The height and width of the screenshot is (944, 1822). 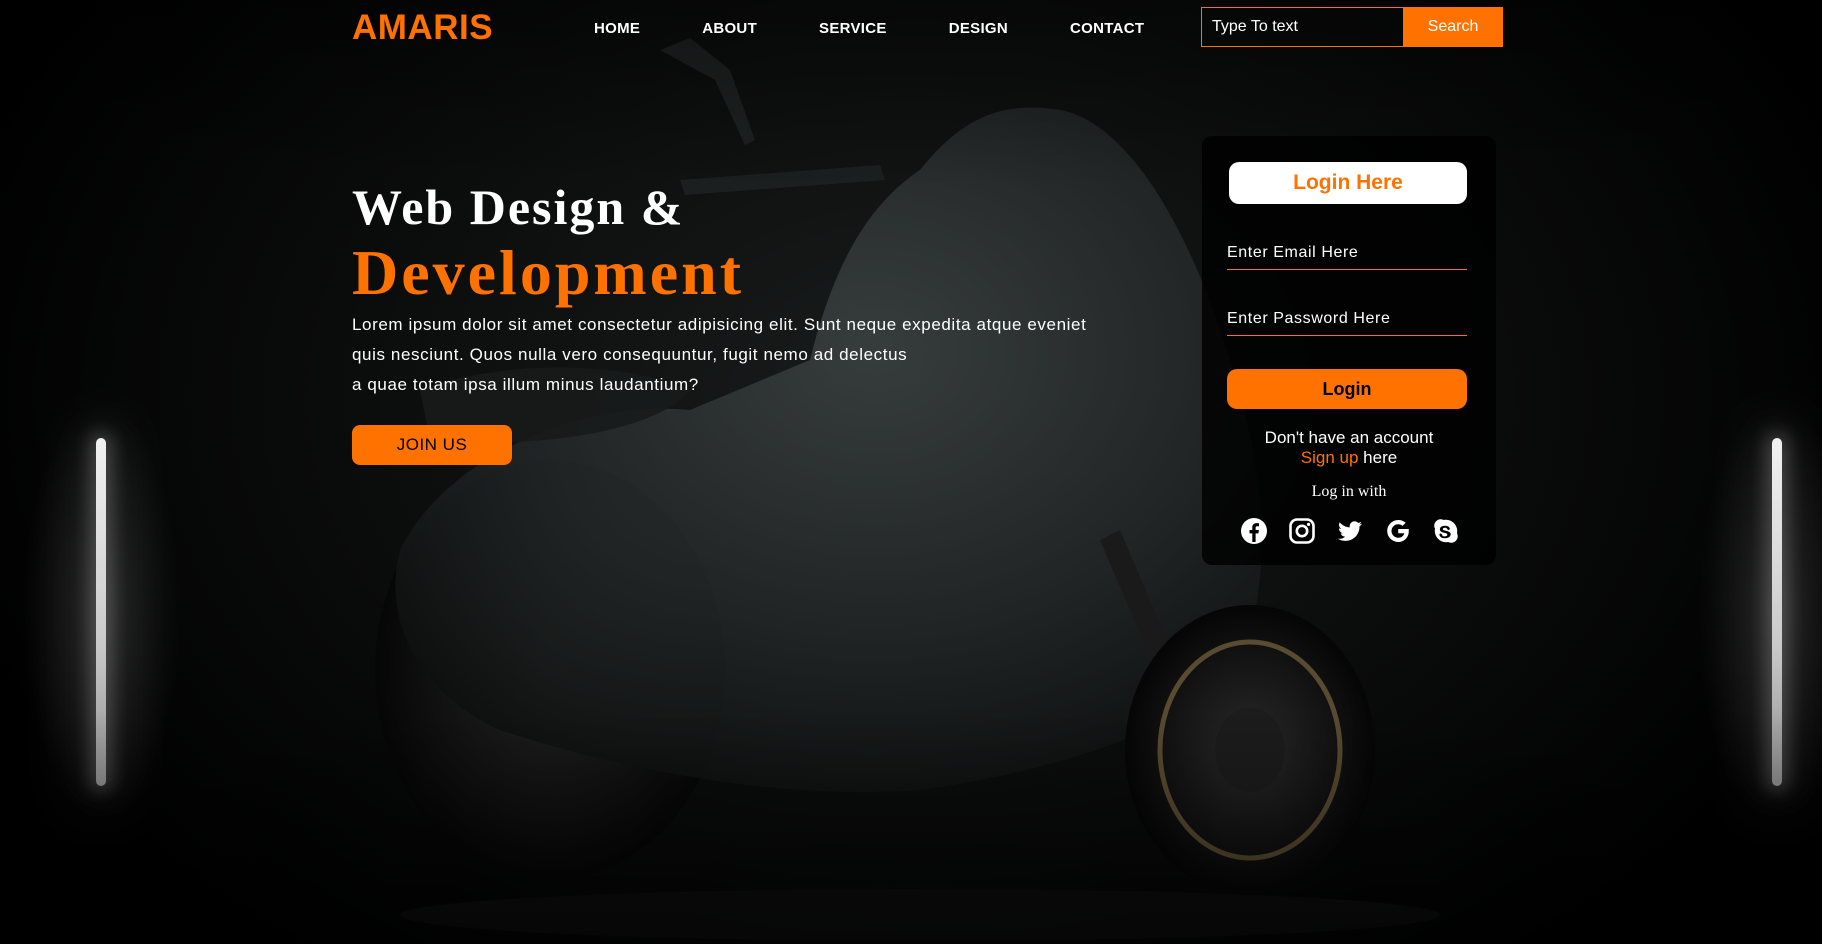 What do you see at coordinates (1347, 253) in the screenshot?
I see `email-field` at bounding box center [1347, 253].